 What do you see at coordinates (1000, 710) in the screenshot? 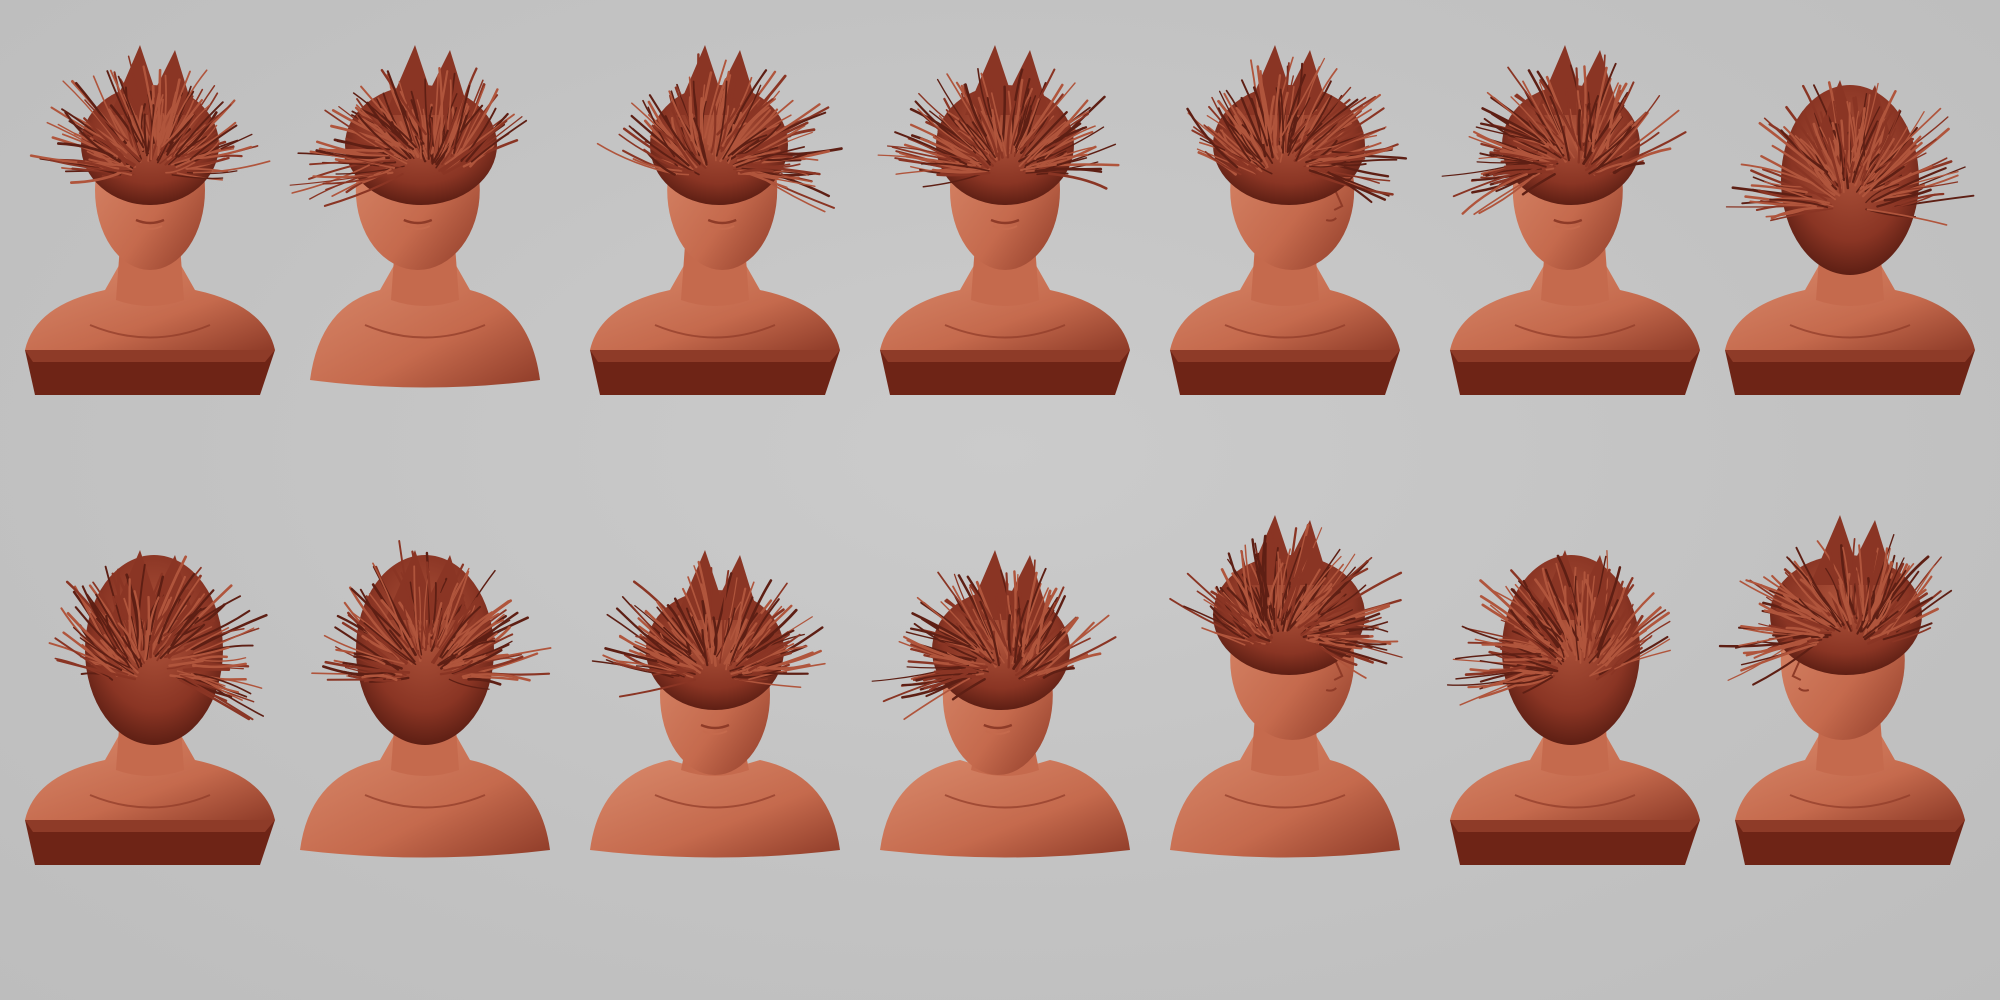
I see `clay-bust-top-down-left` at bounding box center [1000, 710].